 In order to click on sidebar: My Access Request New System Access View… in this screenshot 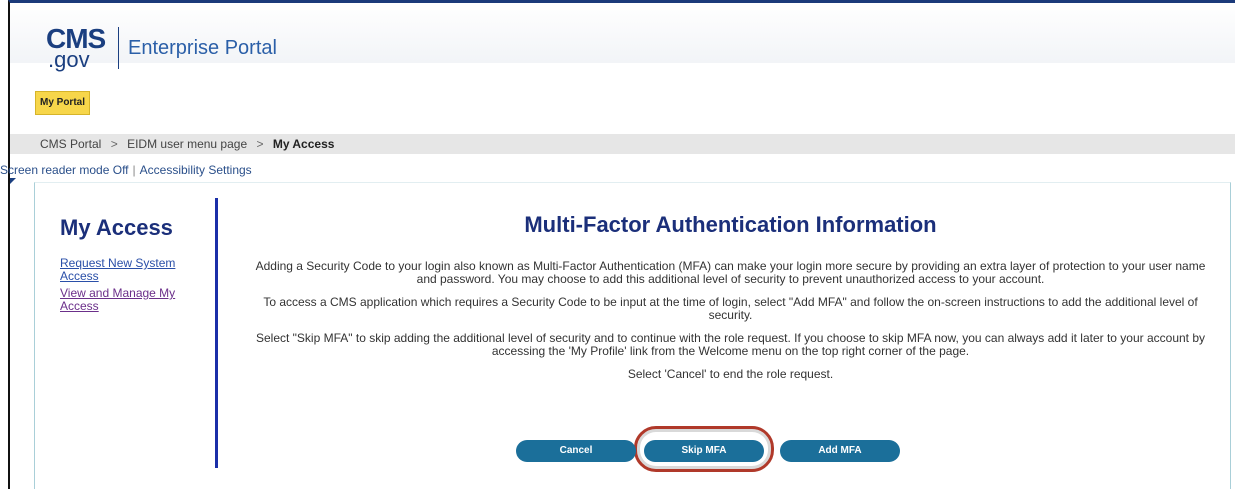, I will do `click(135, 266)`.